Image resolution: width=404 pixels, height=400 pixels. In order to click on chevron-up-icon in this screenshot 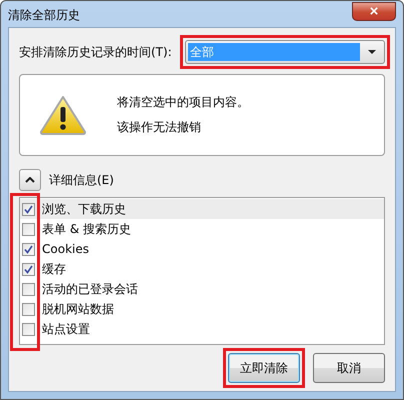, I will do `click(30, 180)`.